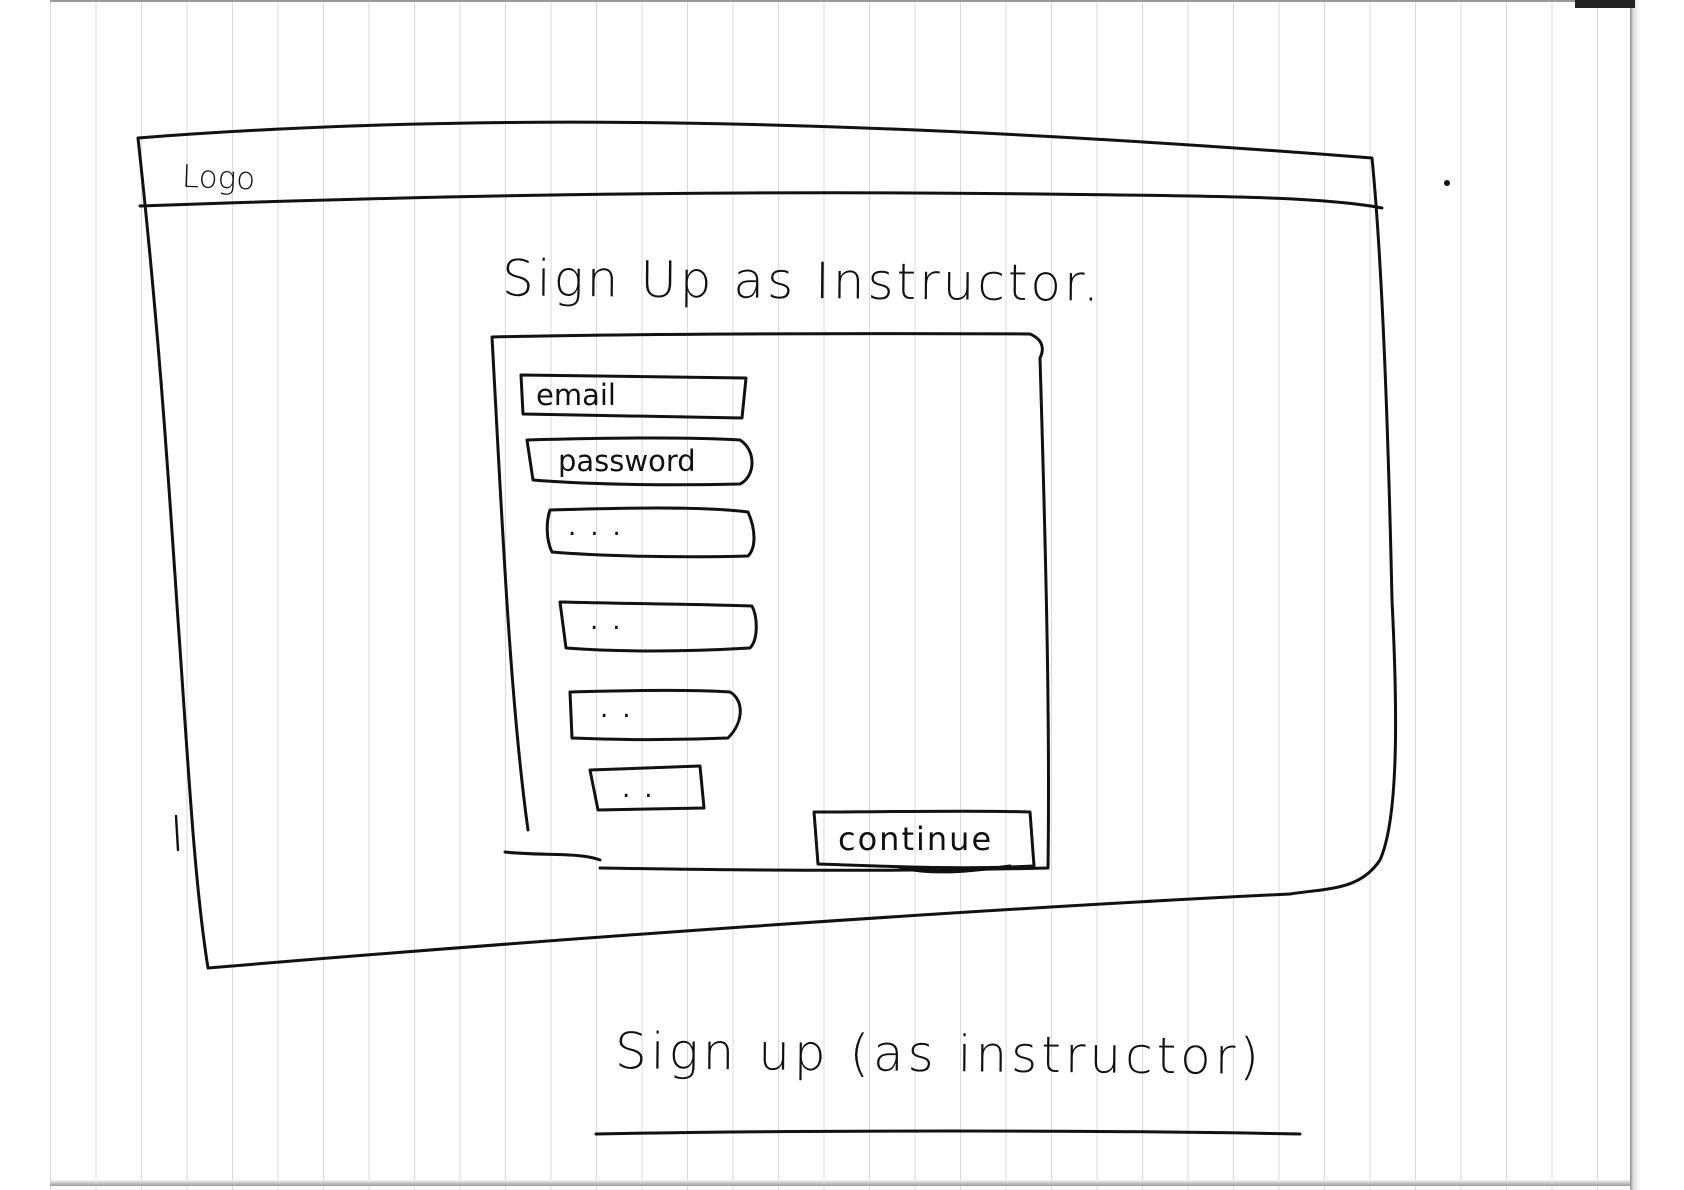 This screenshot has width=1684, height=1190. What do you see at coordinates (1447, 183) in the screenshot?
I see `stray-dot` at bounding box center [1447, 183].